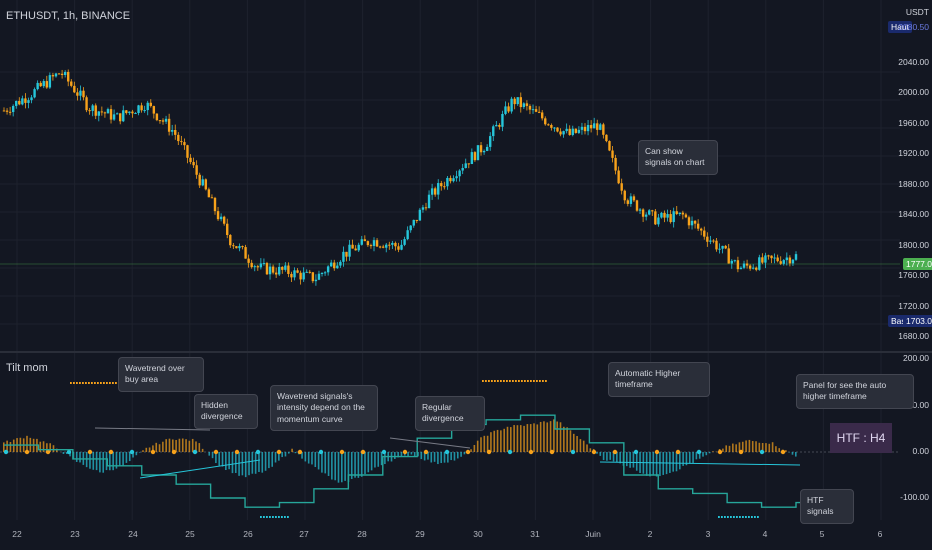 The width and height of the screenshot is (932, 550). What do you see at coordinates (822, 534) in the screenshot?
I see `x-tick-14: 5` at bounding box center [822, 534].